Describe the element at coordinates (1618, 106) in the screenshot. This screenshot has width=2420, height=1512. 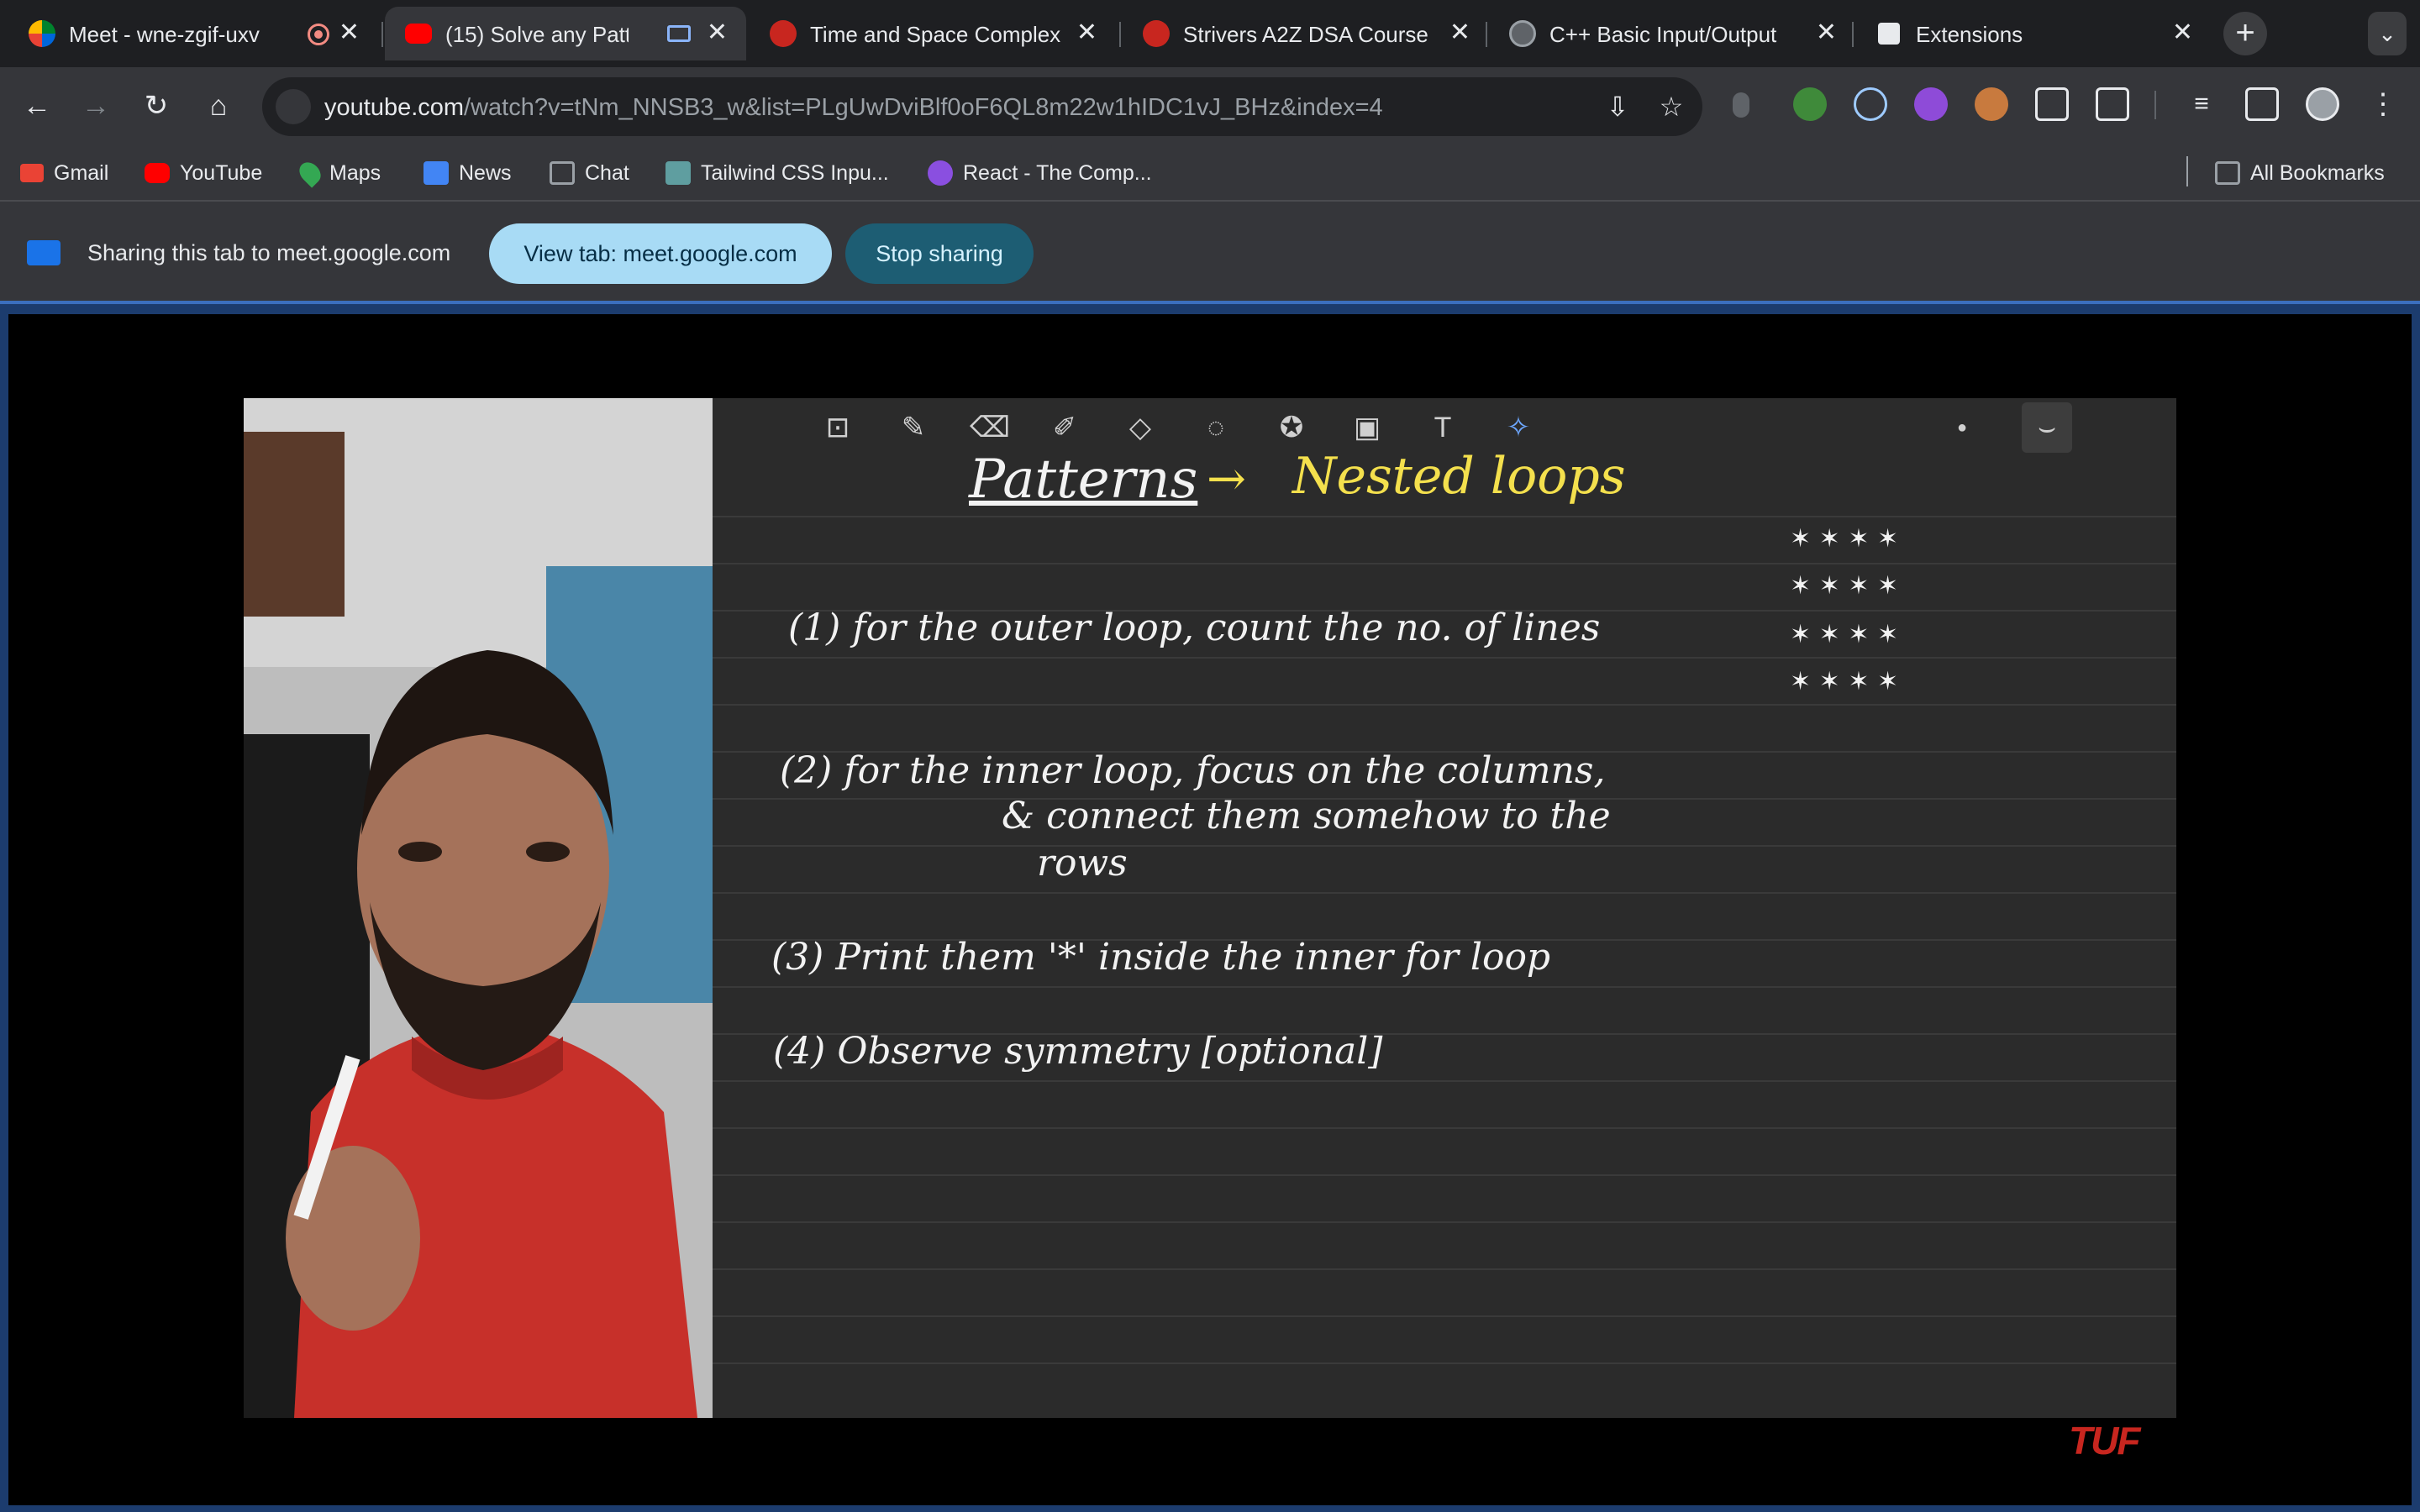
I see `install-app-icon: ⇩` at that location.